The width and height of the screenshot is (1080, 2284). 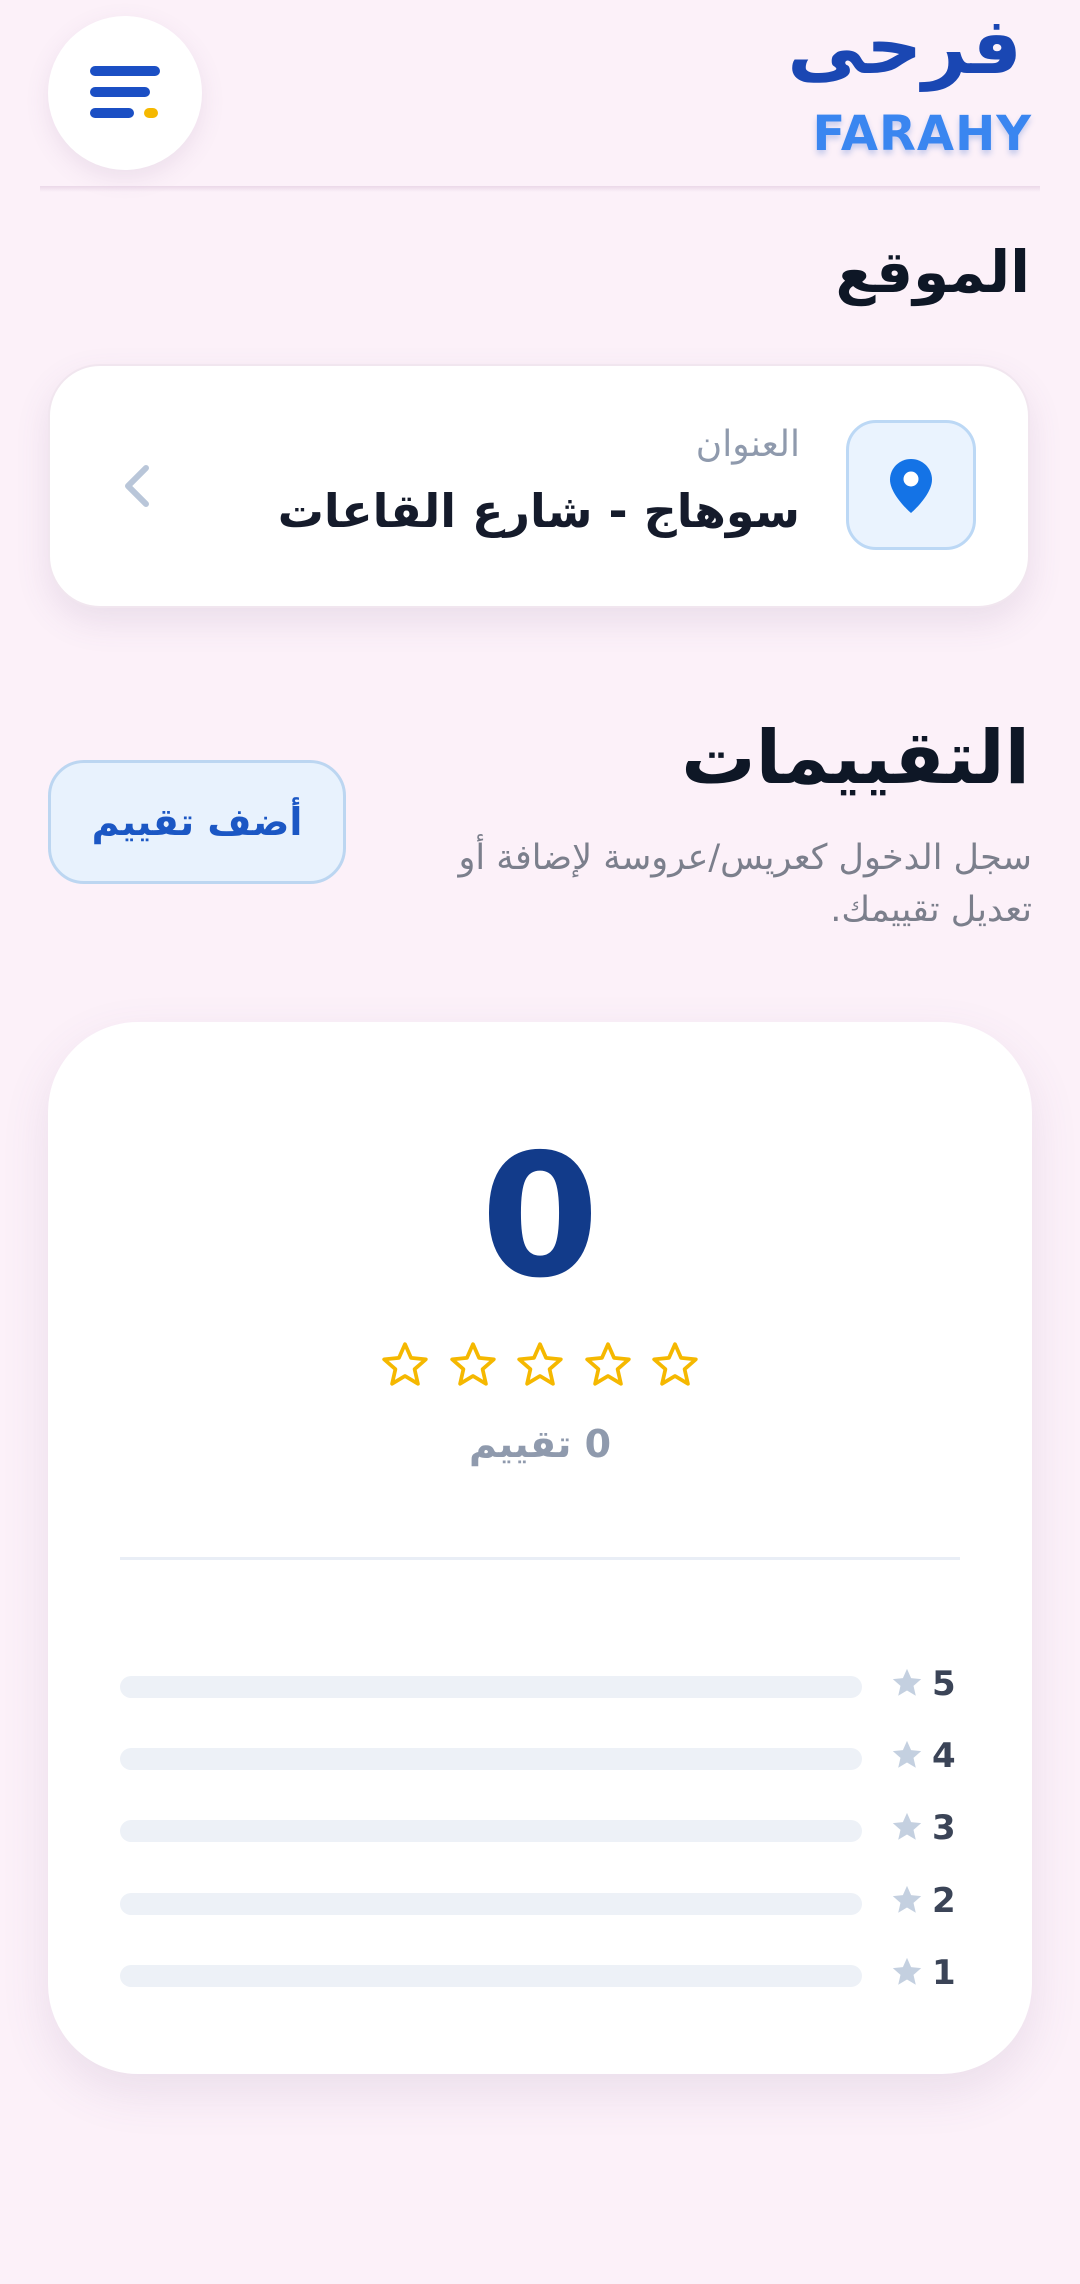 What do you see at coordinates (932, 272) in the screenshot?
I see `location-title: الموقع` at bounding box center [932, 272].